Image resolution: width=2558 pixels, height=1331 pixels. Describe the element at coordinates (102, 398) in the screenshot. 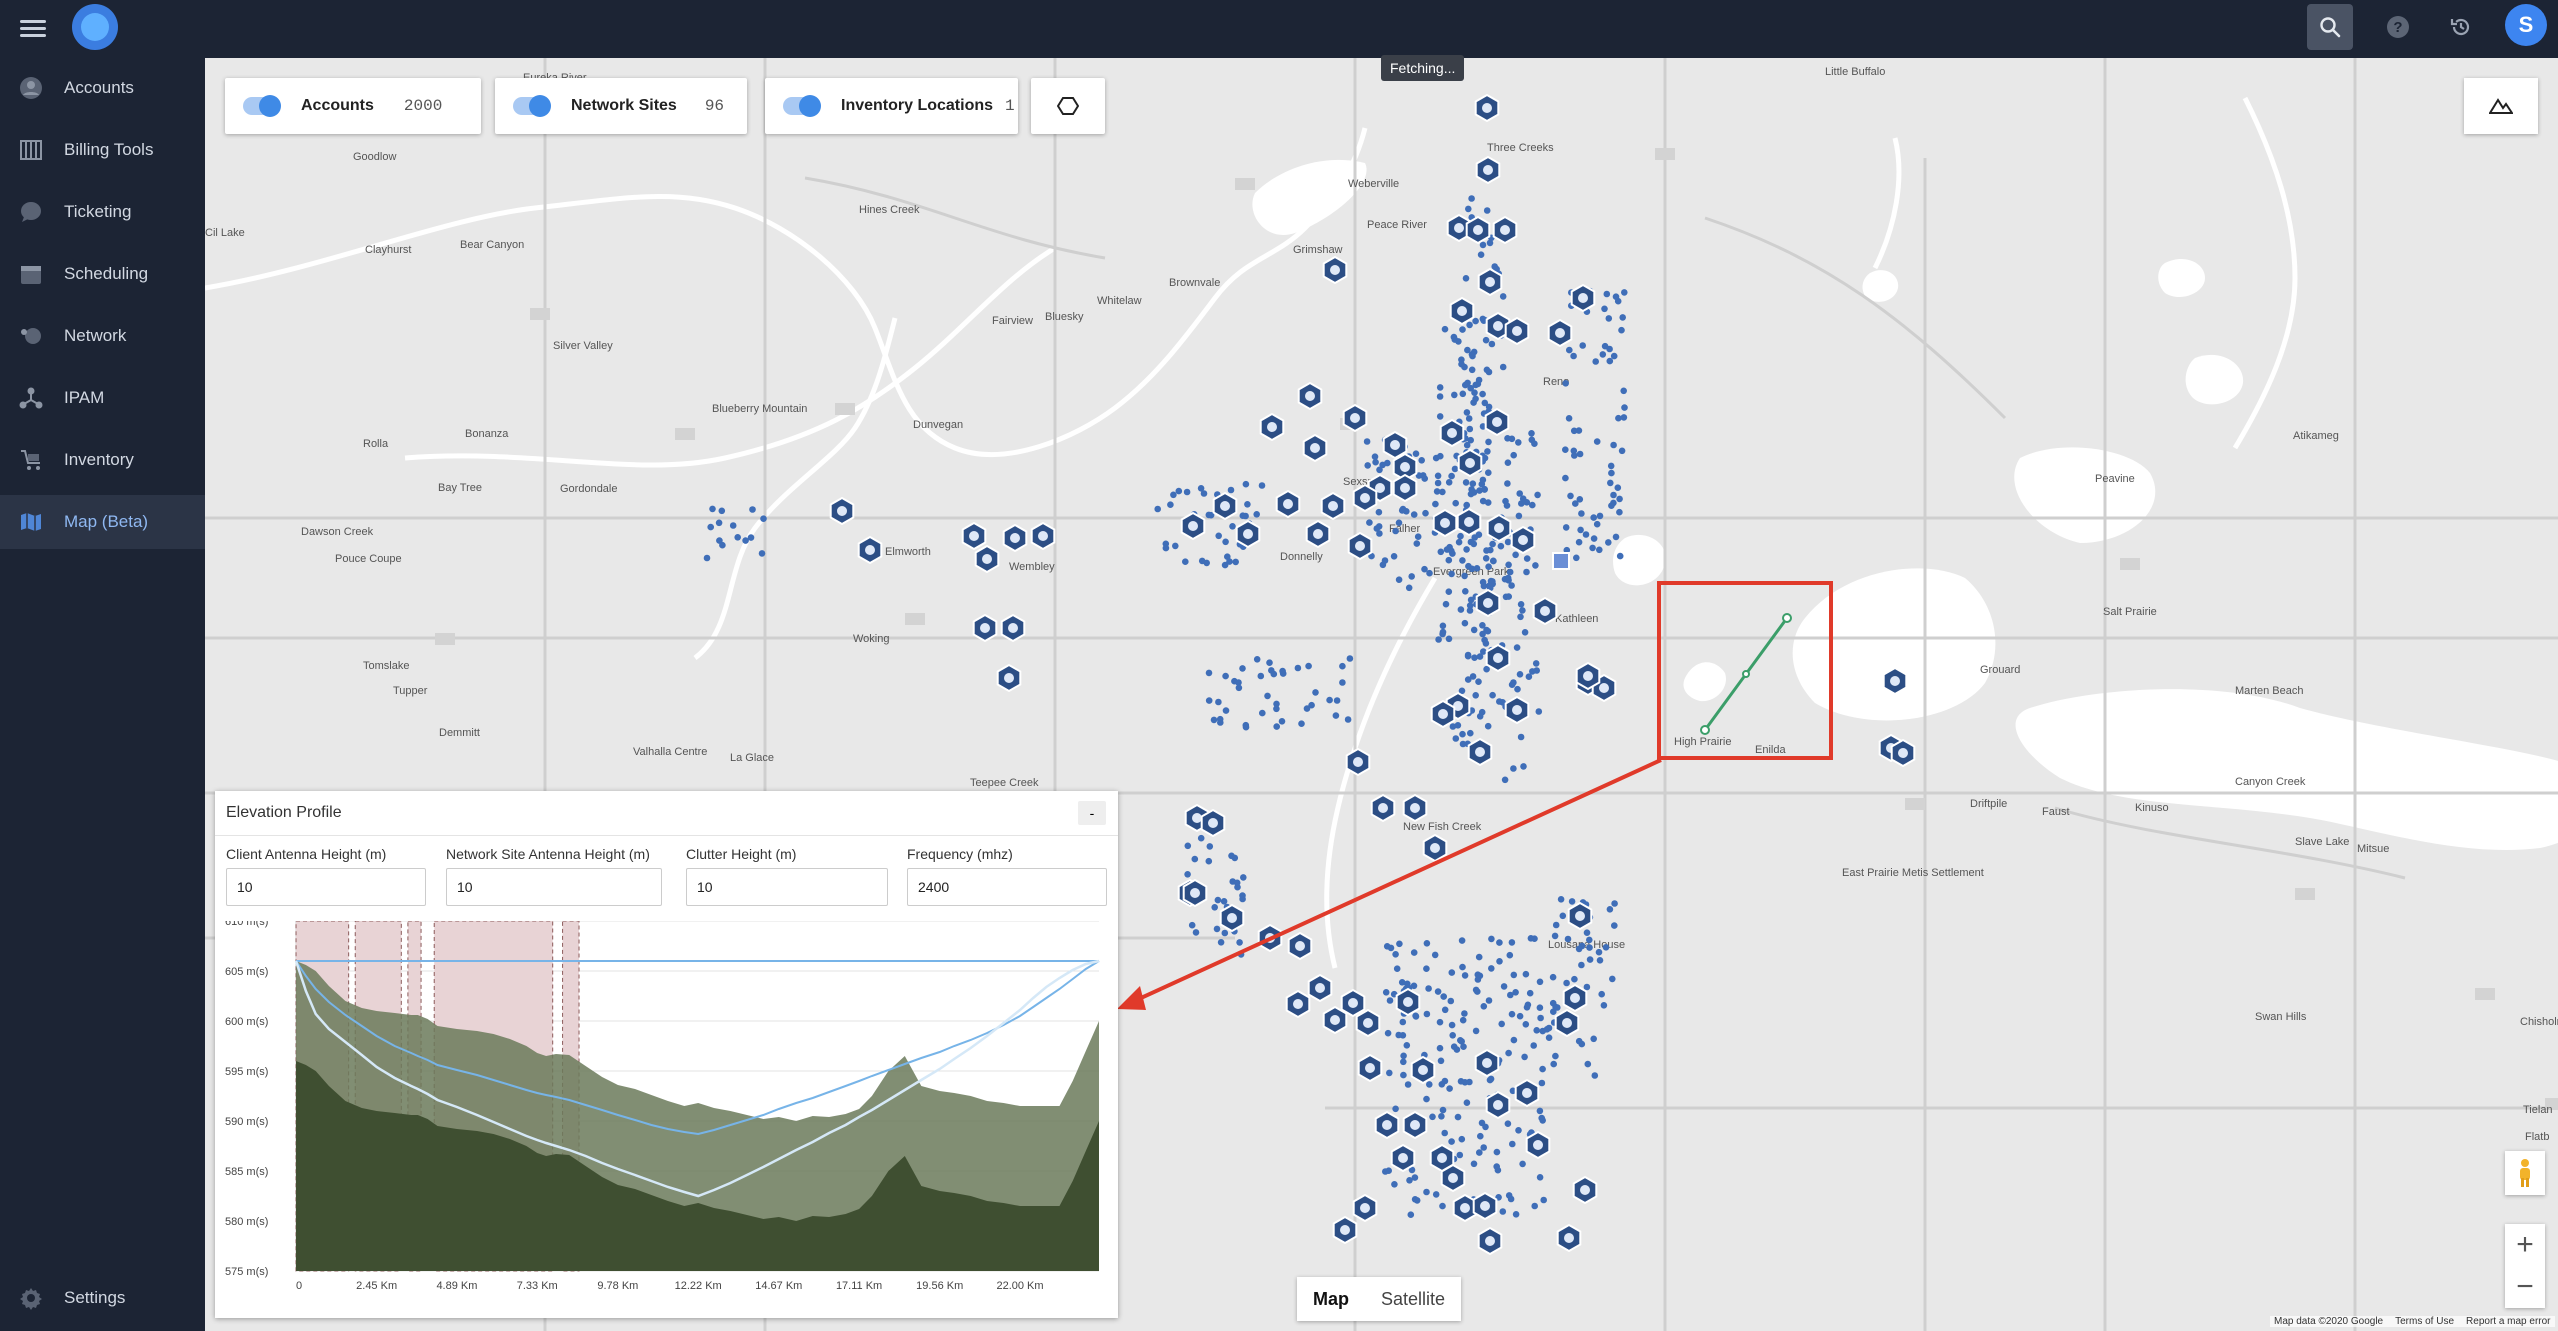

I see `sidebar-item-ipam: IPAM` at that location.